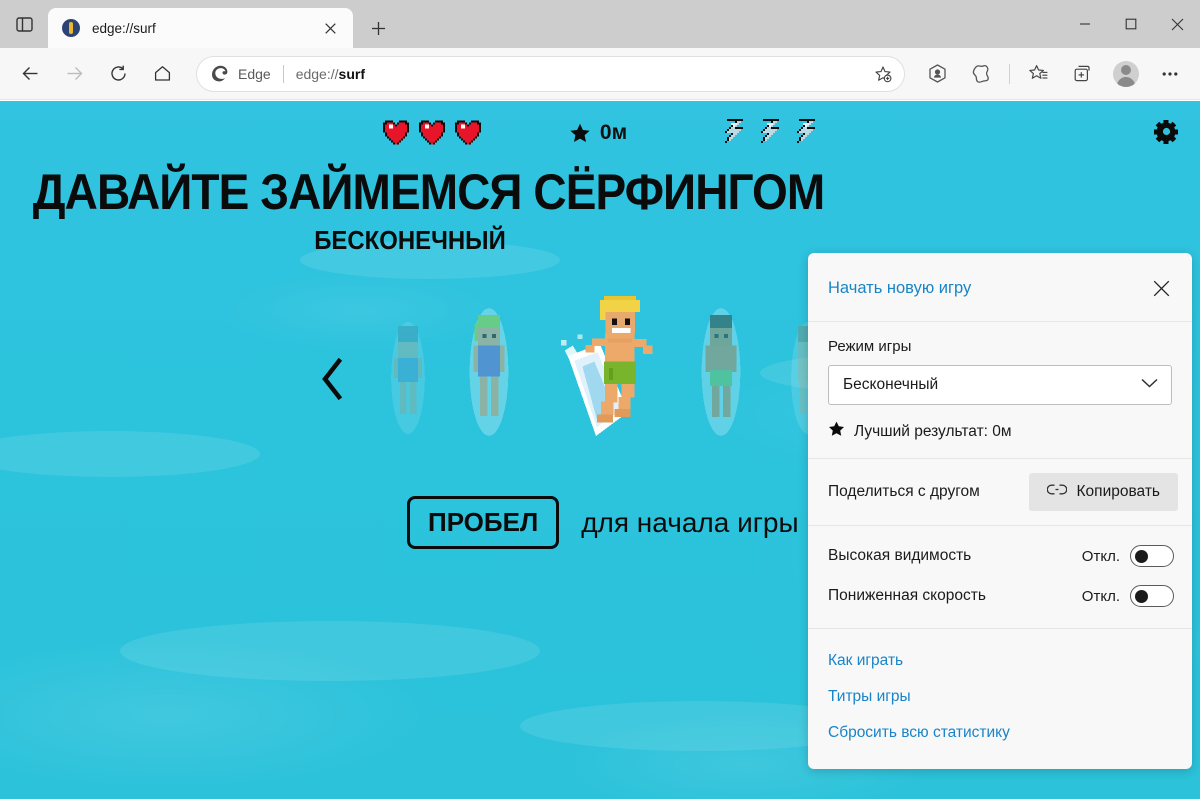  I want to click on reduced-speed-state: Откл., so click(1100, 596).